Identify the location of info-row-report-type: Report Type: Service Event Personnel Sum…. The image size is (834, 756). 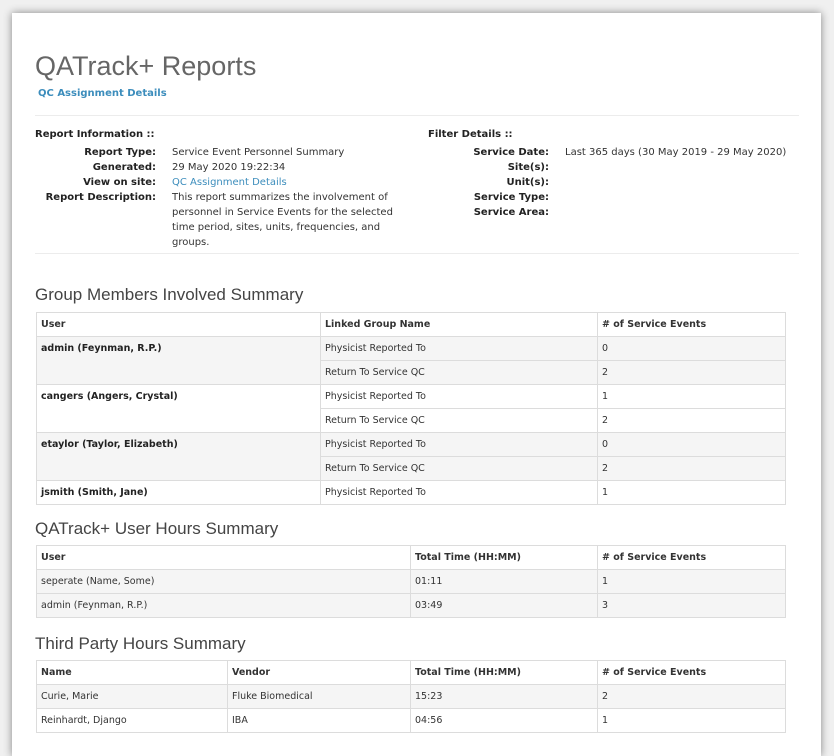
(225, 152).